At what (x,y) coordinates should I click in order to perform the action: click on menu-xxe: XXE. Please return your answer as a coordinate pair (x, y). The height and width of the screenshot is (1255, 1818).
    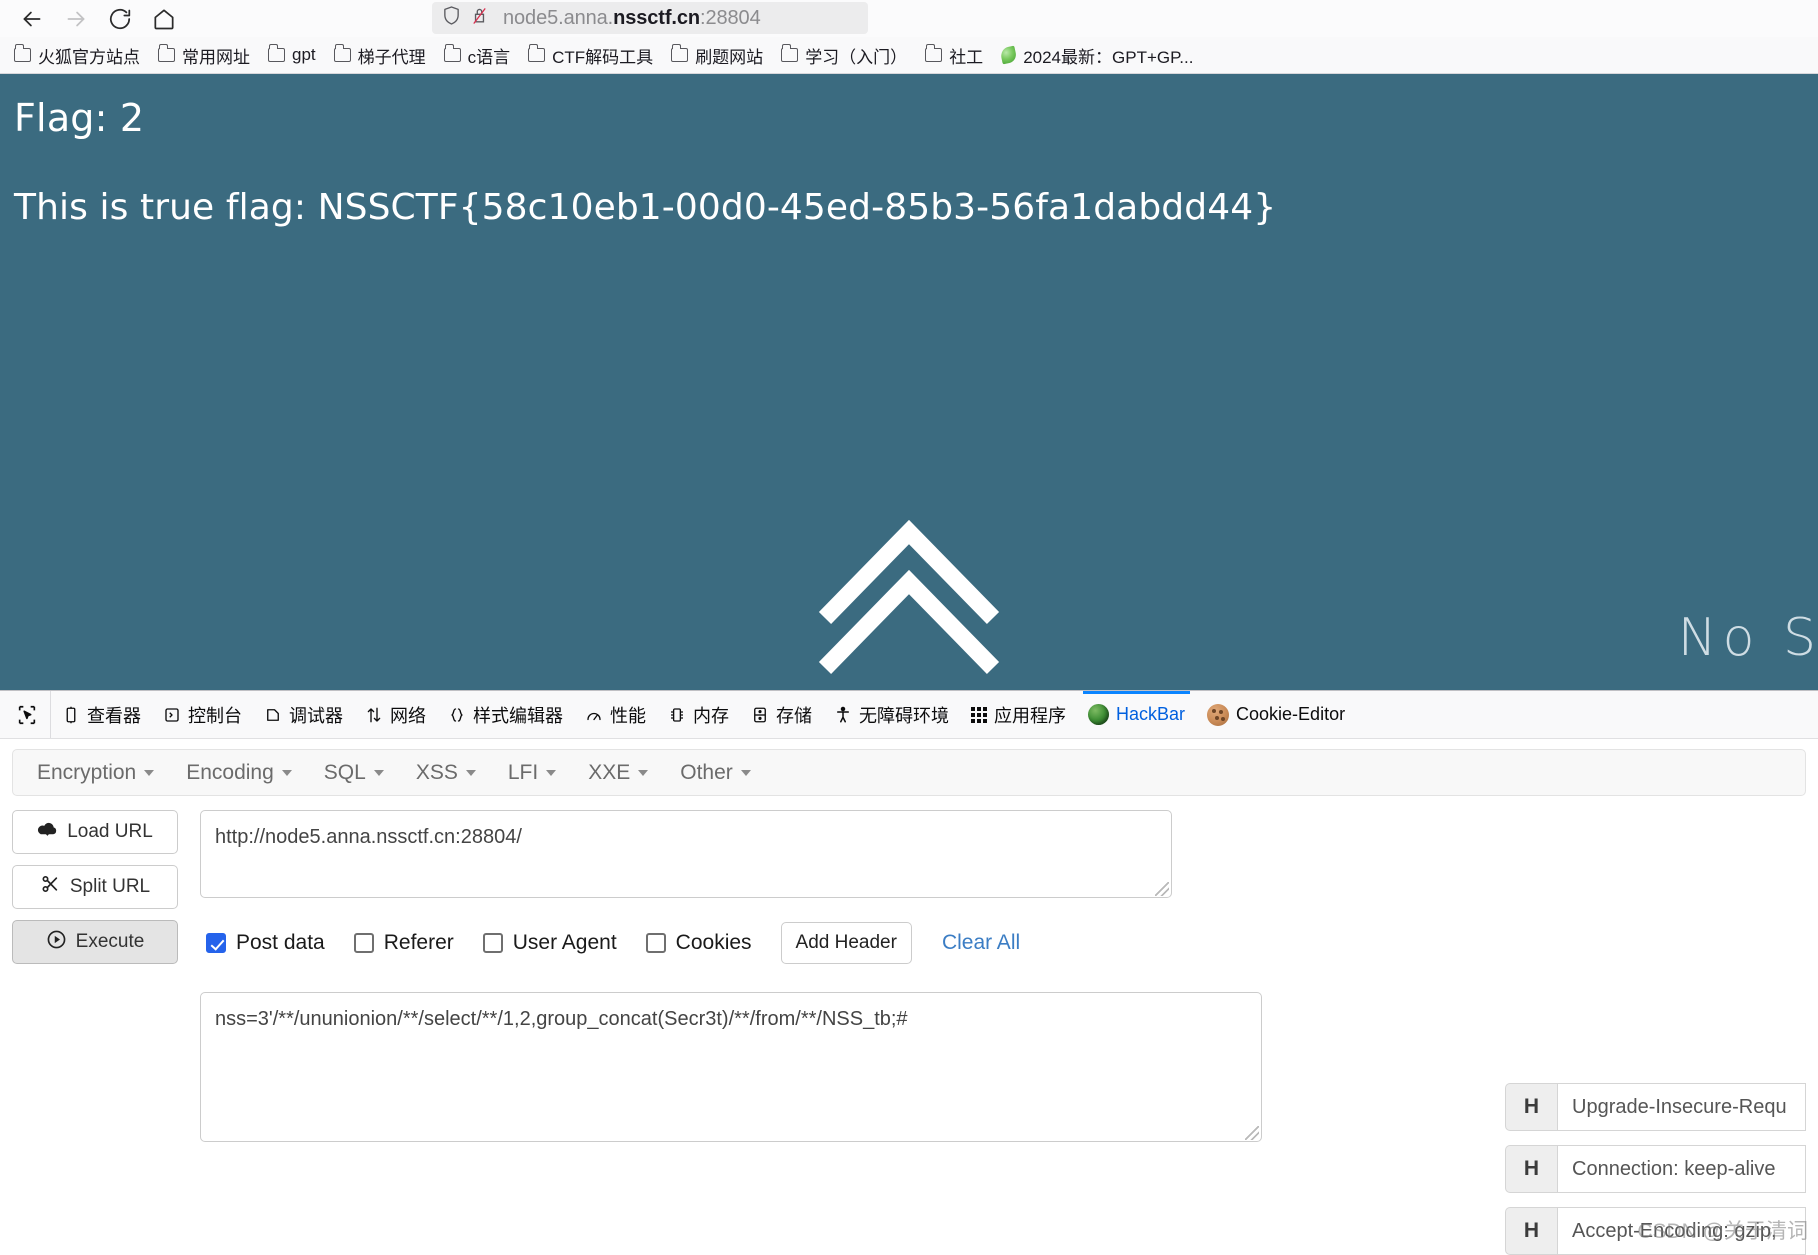
    Looking at the image, I should click on (618, 773).